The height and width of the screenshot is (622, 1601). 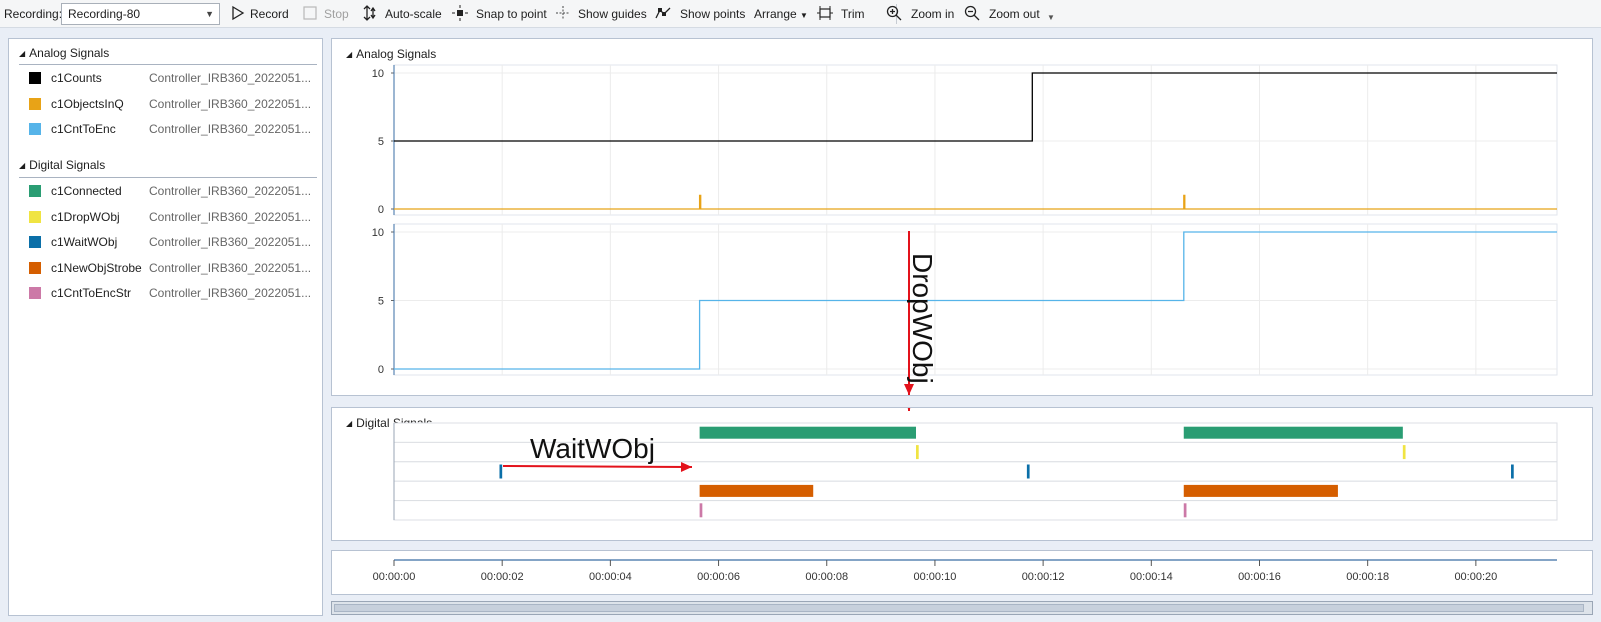 What do you see at coordinates (1043, 577) in the screenshot?
I see `time-tick-label: 00:00:12` at bounding box center [1043, 577].